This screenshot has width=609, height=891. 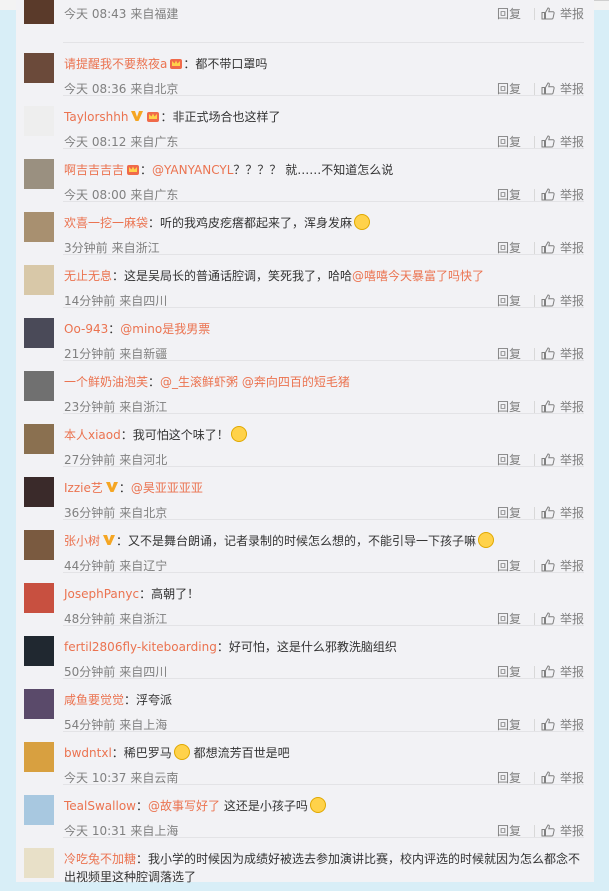 What do you see at coordinates (305, 228) in the screenshot?
I see `comment-item: 欢喜一挖一麻袋：听的我鸡皮疙瘩都起来了，浑身发麻 3分钟前 来自浙江 回复 举报` at bounding box center [305, 228].